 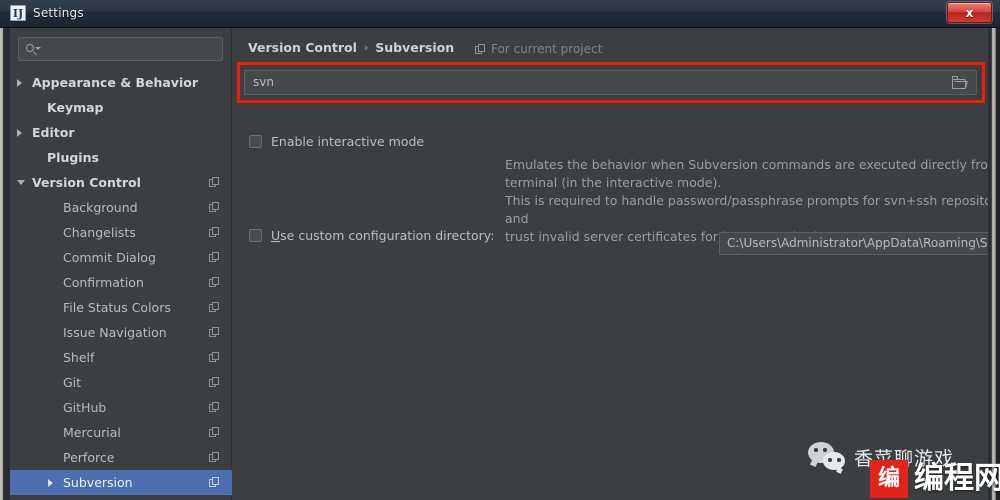 I want to click on folder-icon, so click(x=960, y=82).